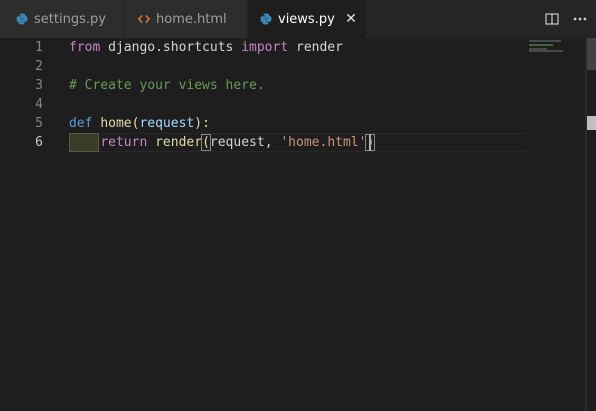 This screenshot has height=411, width=596. I want to click on line-number: 4, so click(39, 104).